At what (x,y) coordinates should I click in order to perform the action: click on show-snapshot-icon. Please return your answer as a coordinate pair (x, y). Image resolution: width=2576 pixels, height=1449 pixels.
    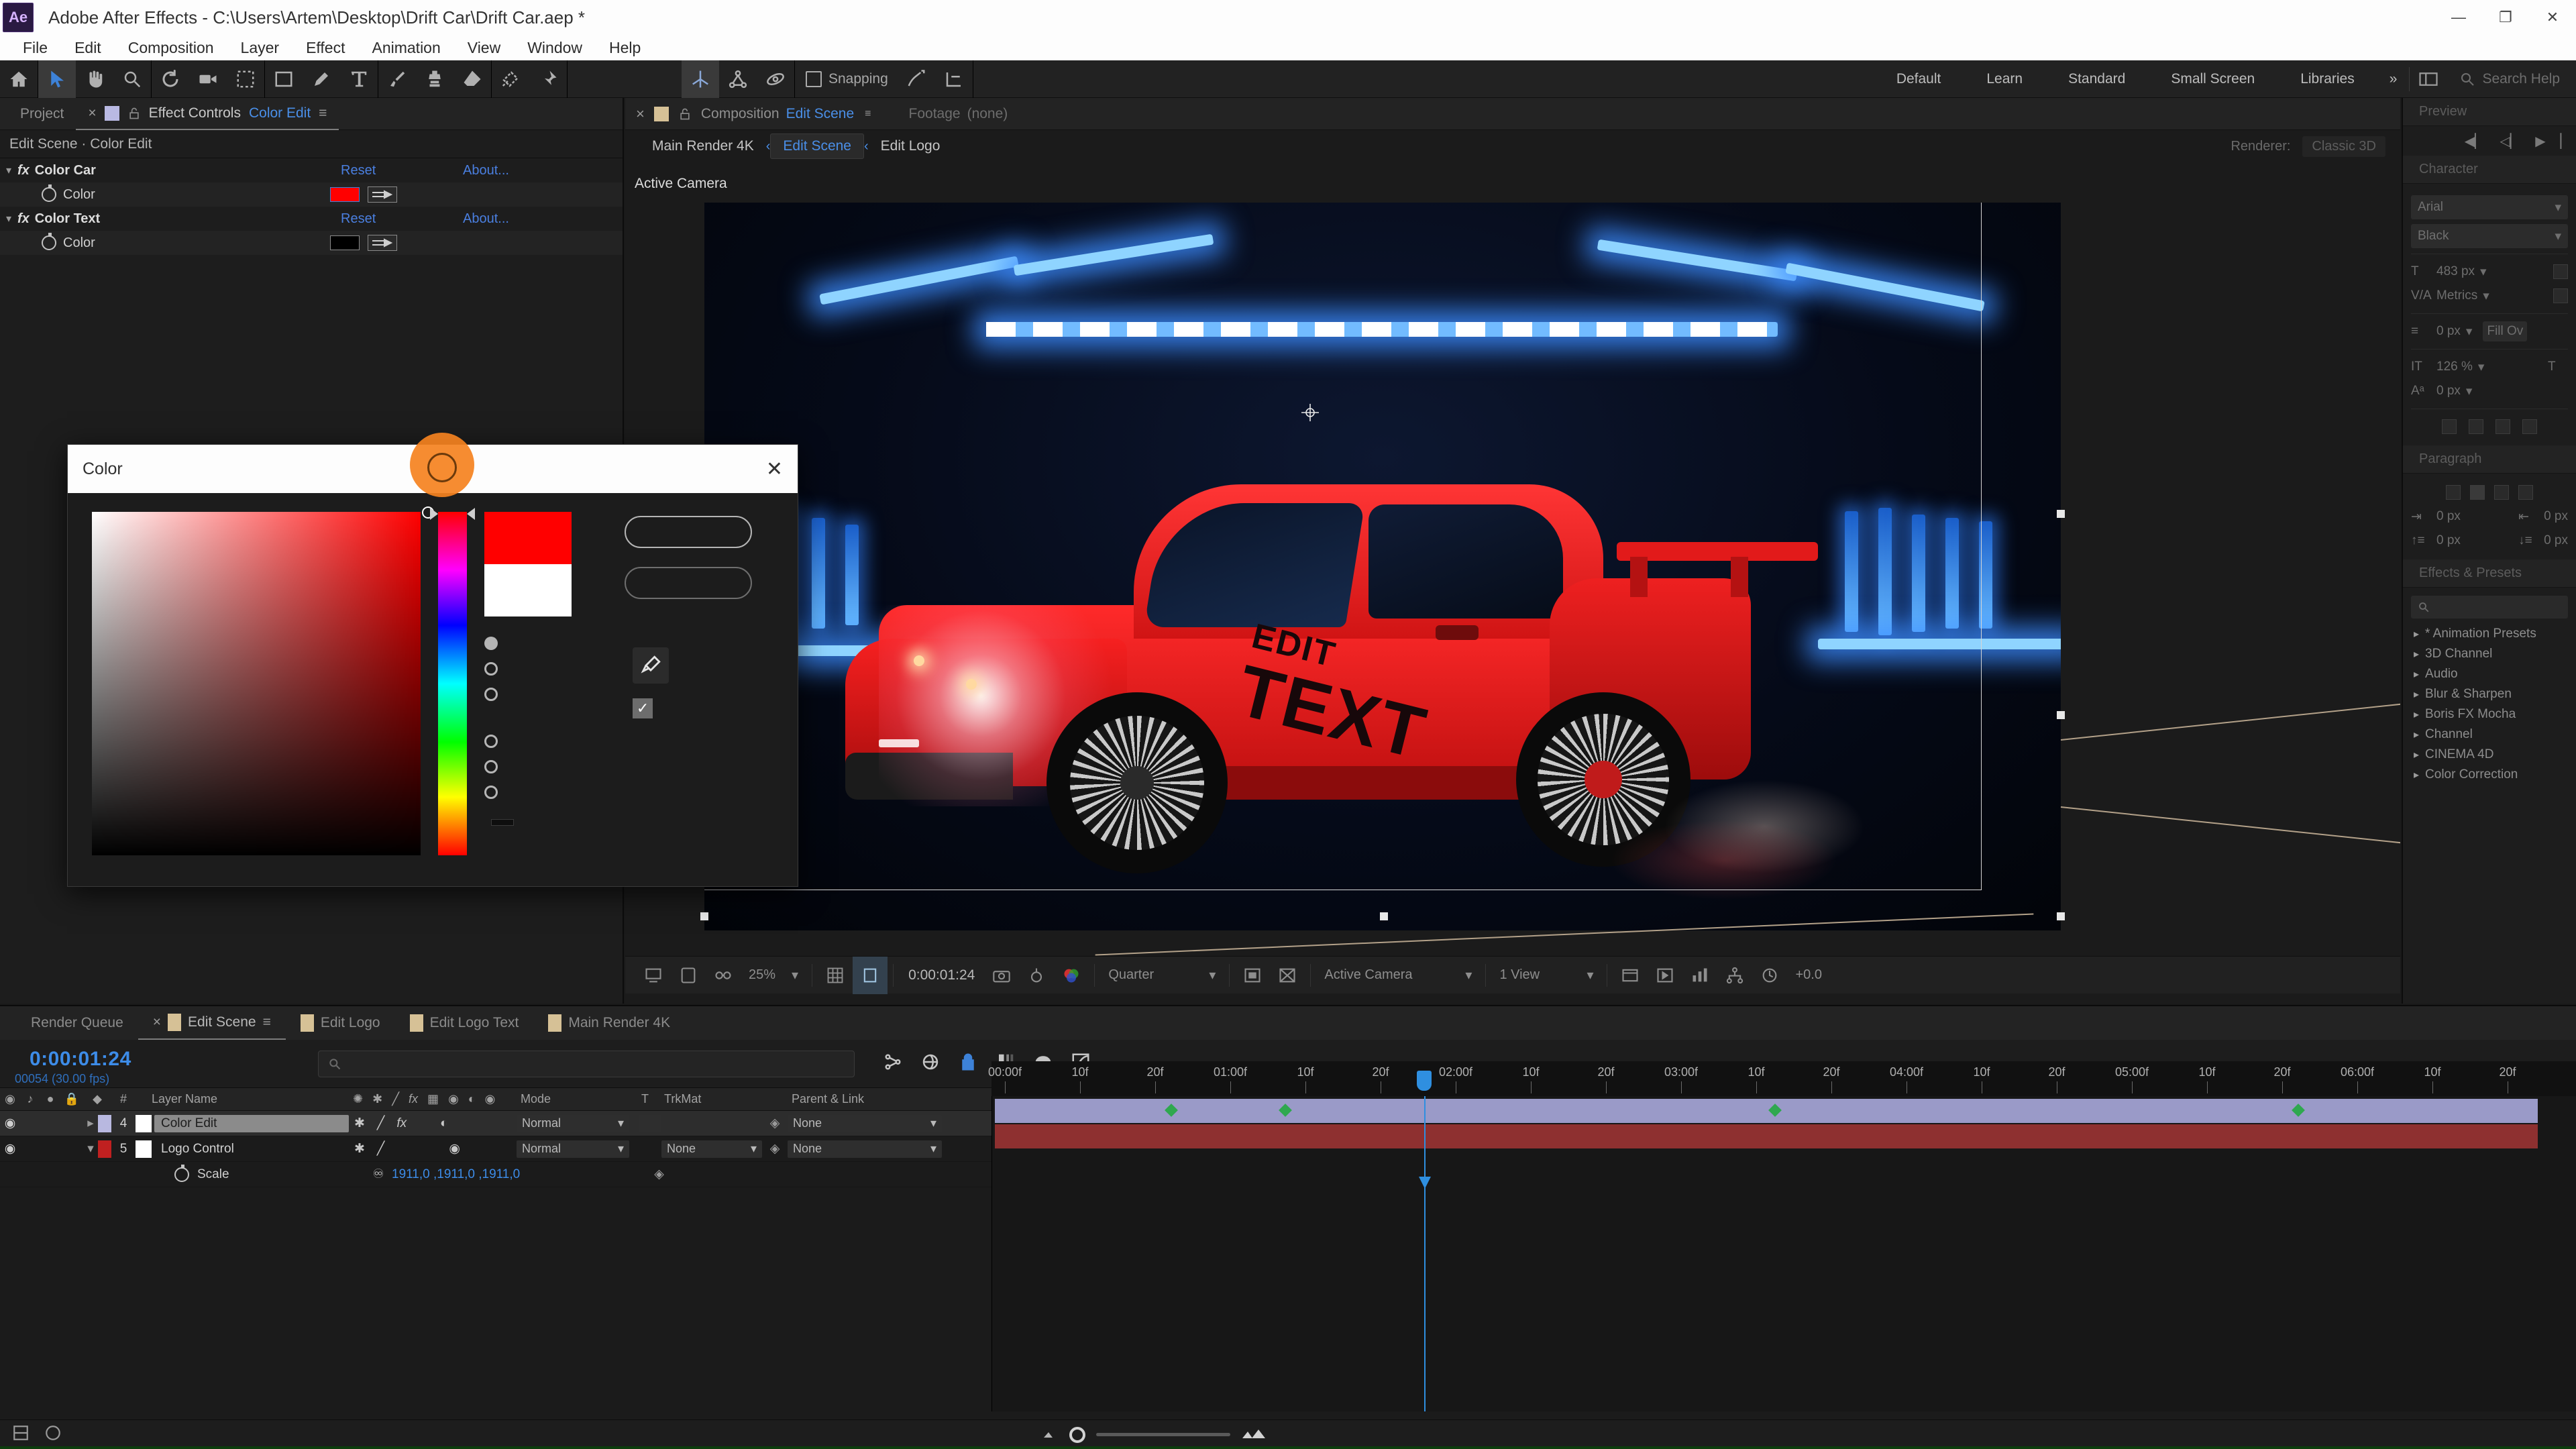
    Looking at the image, I should click on (1036, 975).